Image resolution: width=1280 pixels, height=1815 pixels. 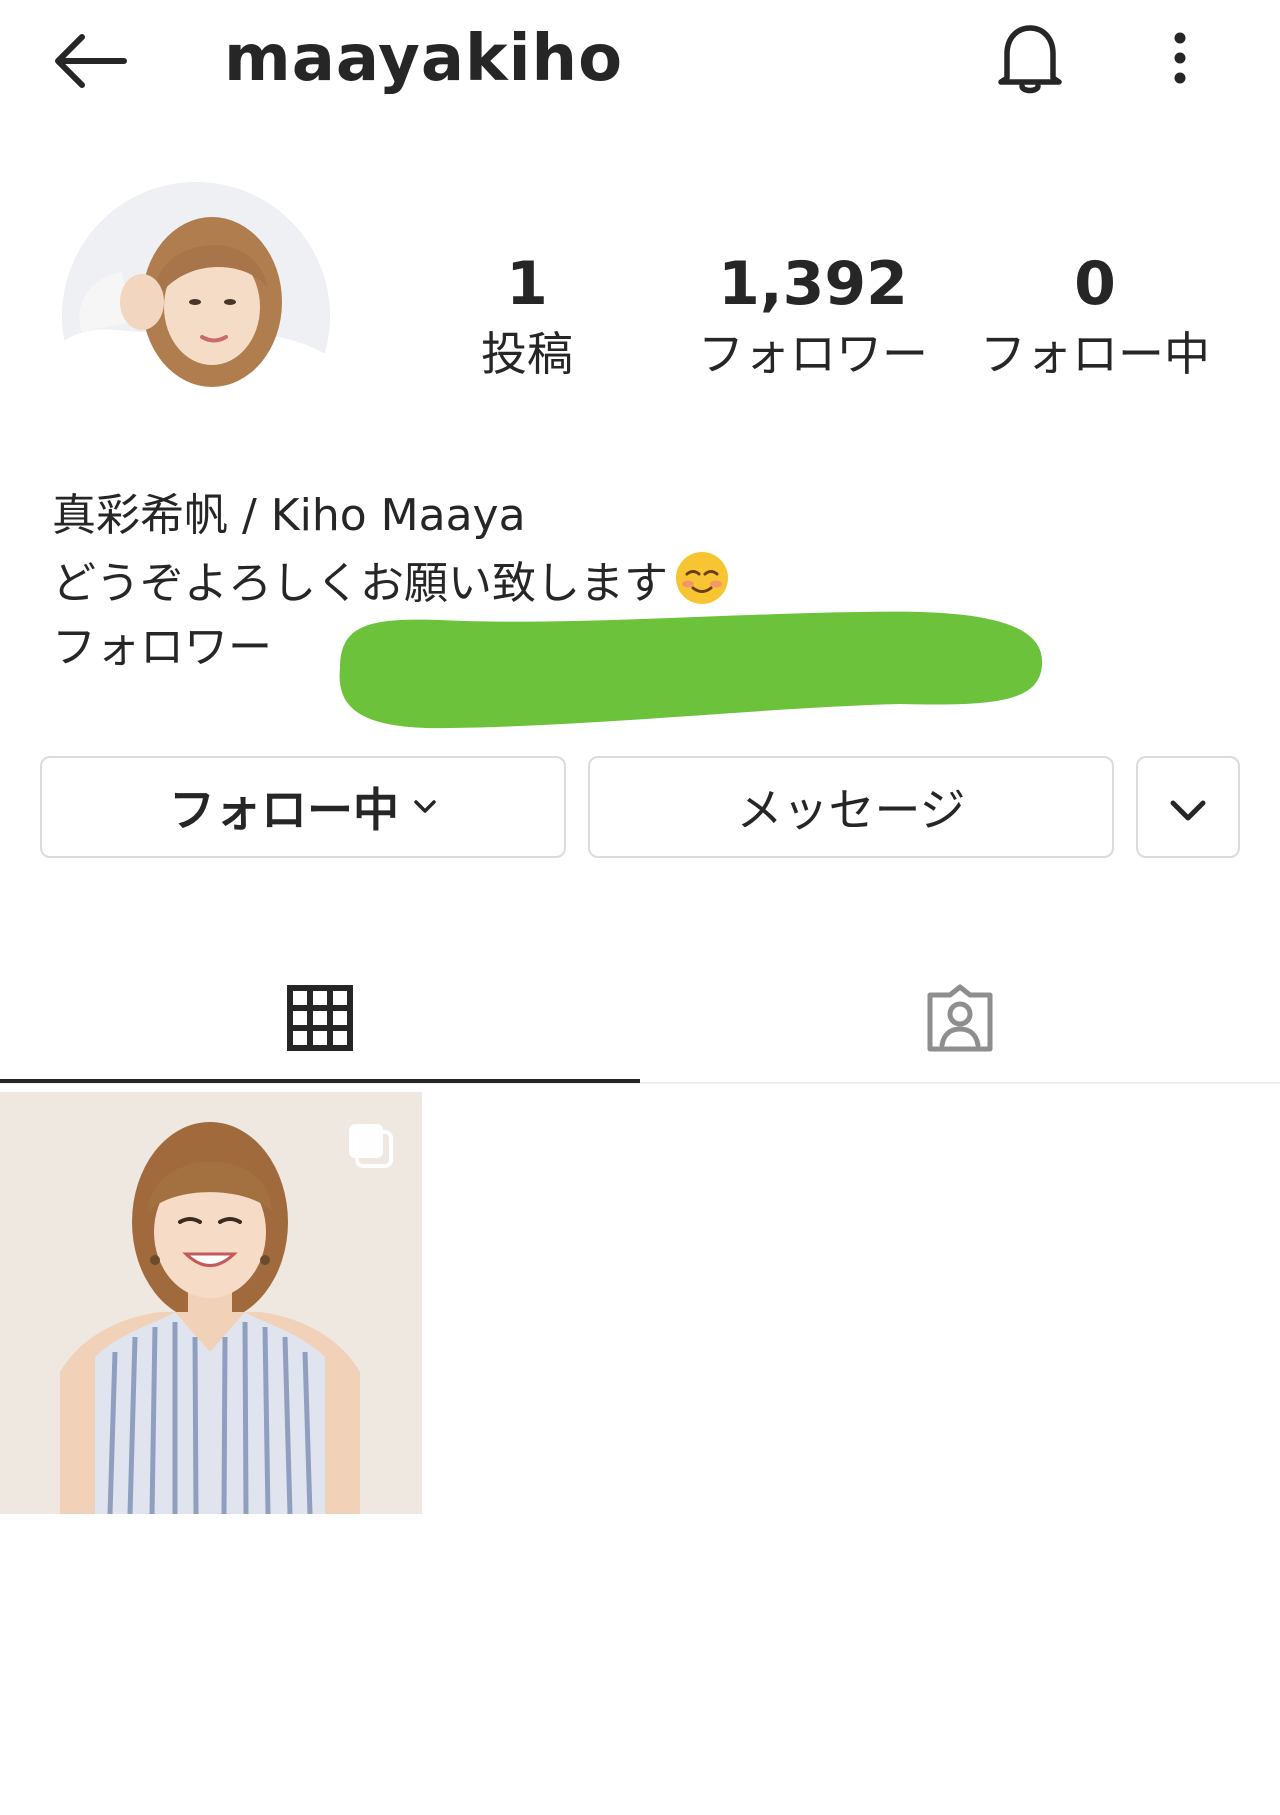 I want to click on back-button, so click(x=90, y=62).